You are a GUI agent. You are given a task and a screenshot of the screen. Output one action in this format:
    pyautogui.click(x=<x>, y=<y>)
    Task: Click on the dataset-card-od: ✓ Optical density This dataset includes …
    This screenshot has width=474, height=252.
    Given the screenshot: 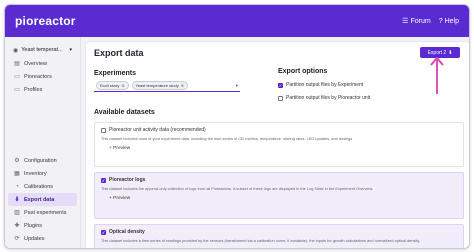 What is the action you would take?
    pyautogui.click(x=279, y=236)
    